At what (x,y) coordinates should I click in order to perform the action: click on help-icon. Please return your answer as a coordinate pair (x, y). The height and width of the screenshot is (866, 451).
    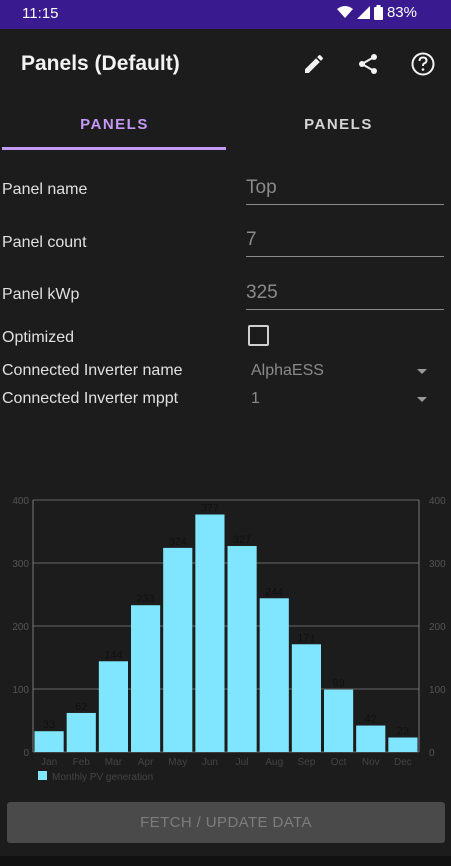
    Looking at the image, I should click on (423, 64).